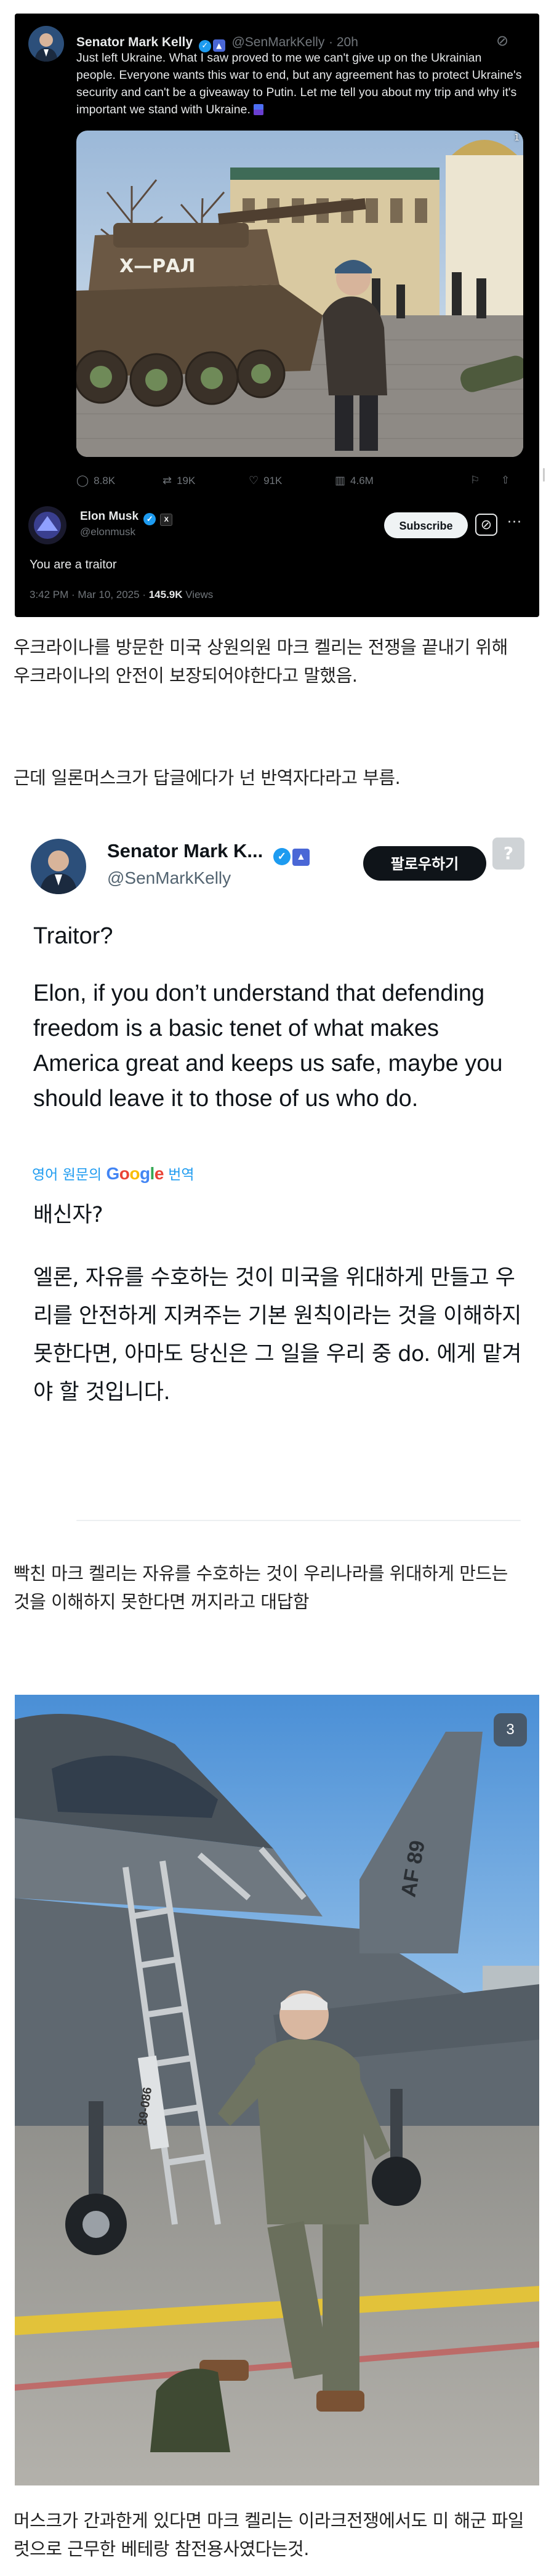 Image resolution: width=554 pixels, height=2576 pixels. Describe the element at coordinates (510, 1729) in the screenshot. I see `photo-count-badge: 3` at that location.